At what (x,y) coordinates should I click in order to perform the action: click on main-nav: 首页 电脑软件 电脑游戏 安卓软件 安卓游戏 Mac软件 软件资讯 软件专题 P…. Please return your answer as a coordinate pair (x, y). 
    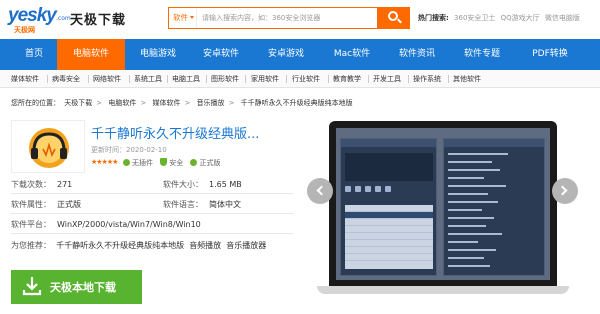
    Looking at the image, I should click on (300, 54).